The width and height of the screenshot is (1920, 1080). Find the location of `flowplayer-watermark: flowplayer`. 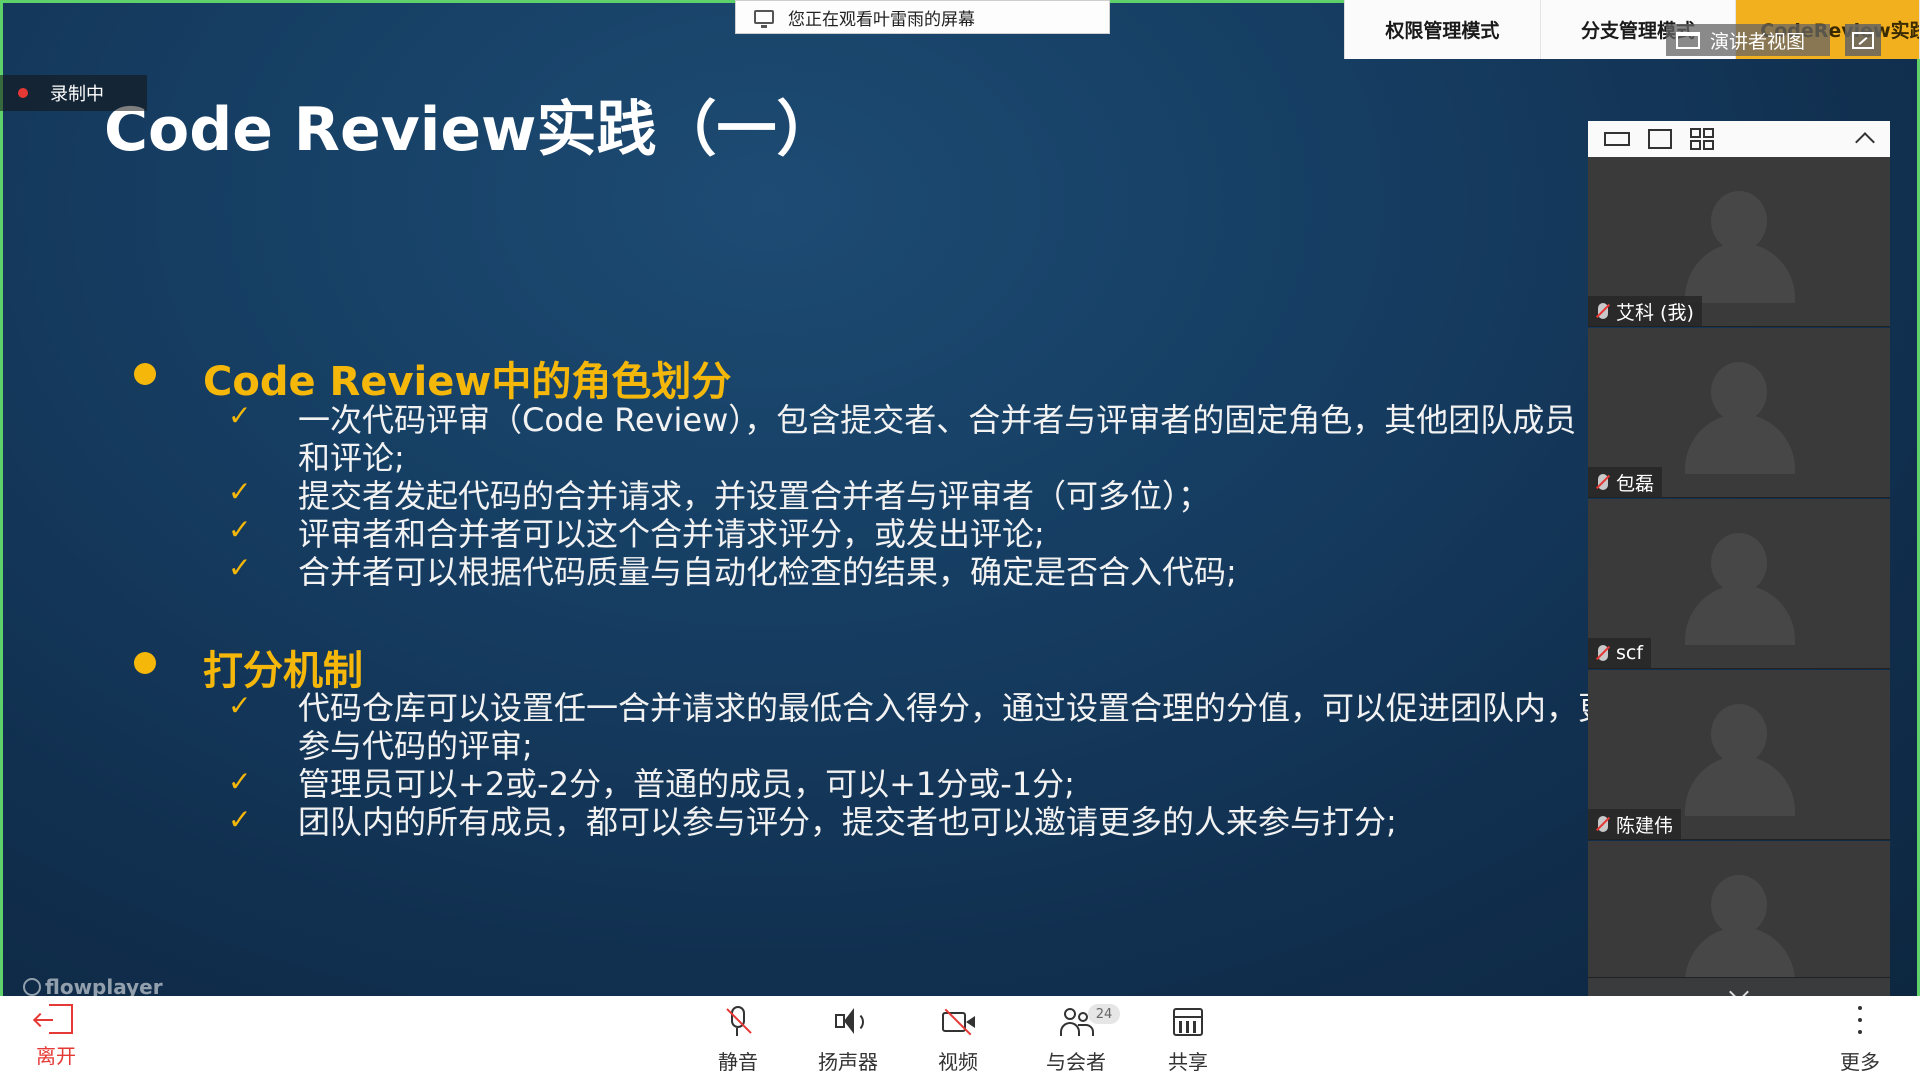

flowplayer-watermark: flowplayer is located at coordinates (93, 985).